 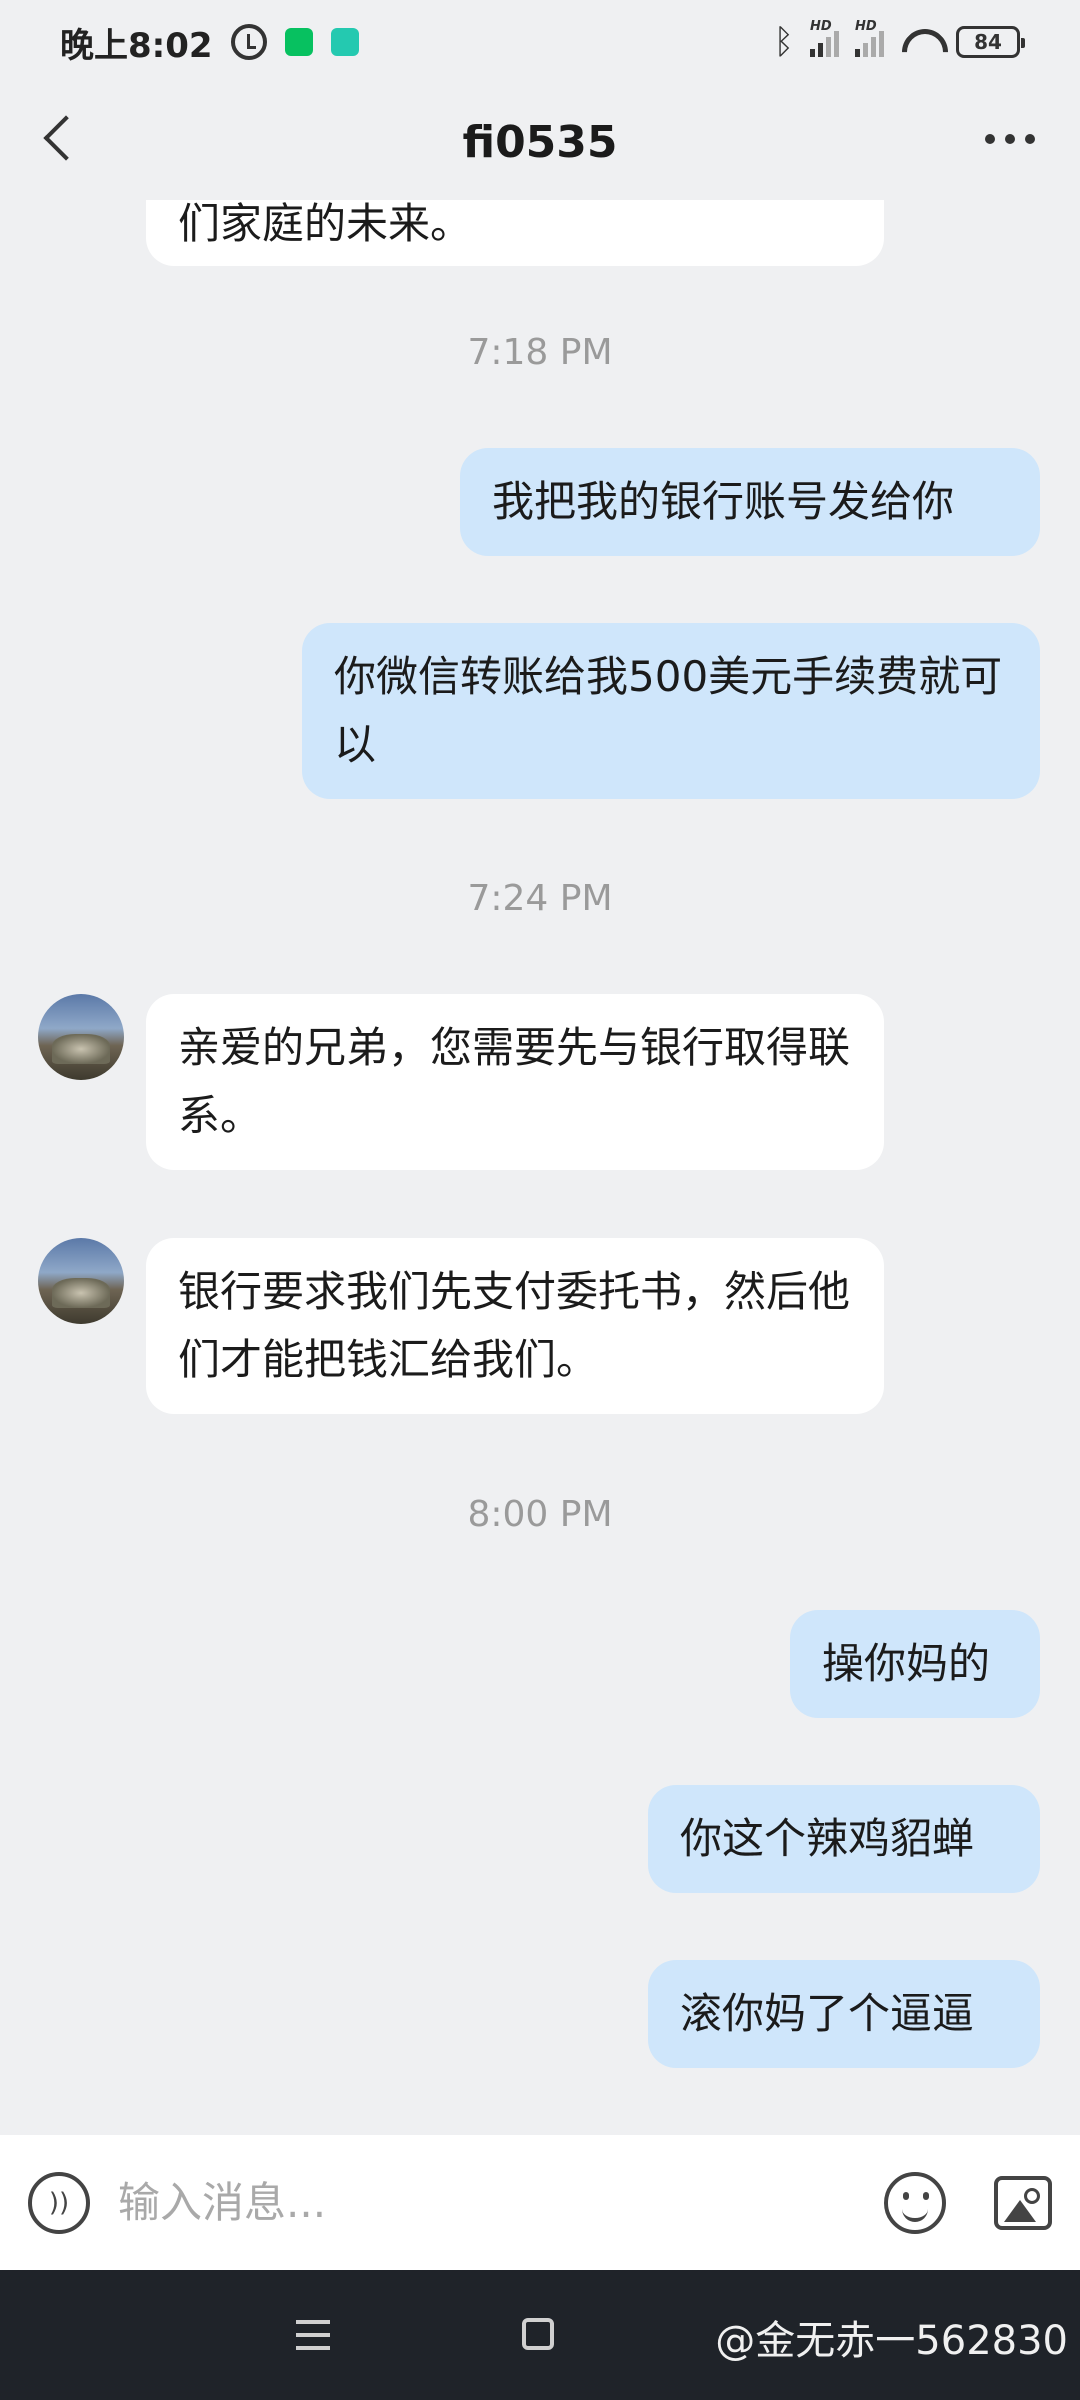 I want to click on watermark-text: @金无赤一562830, so click(x=891, y=2341).